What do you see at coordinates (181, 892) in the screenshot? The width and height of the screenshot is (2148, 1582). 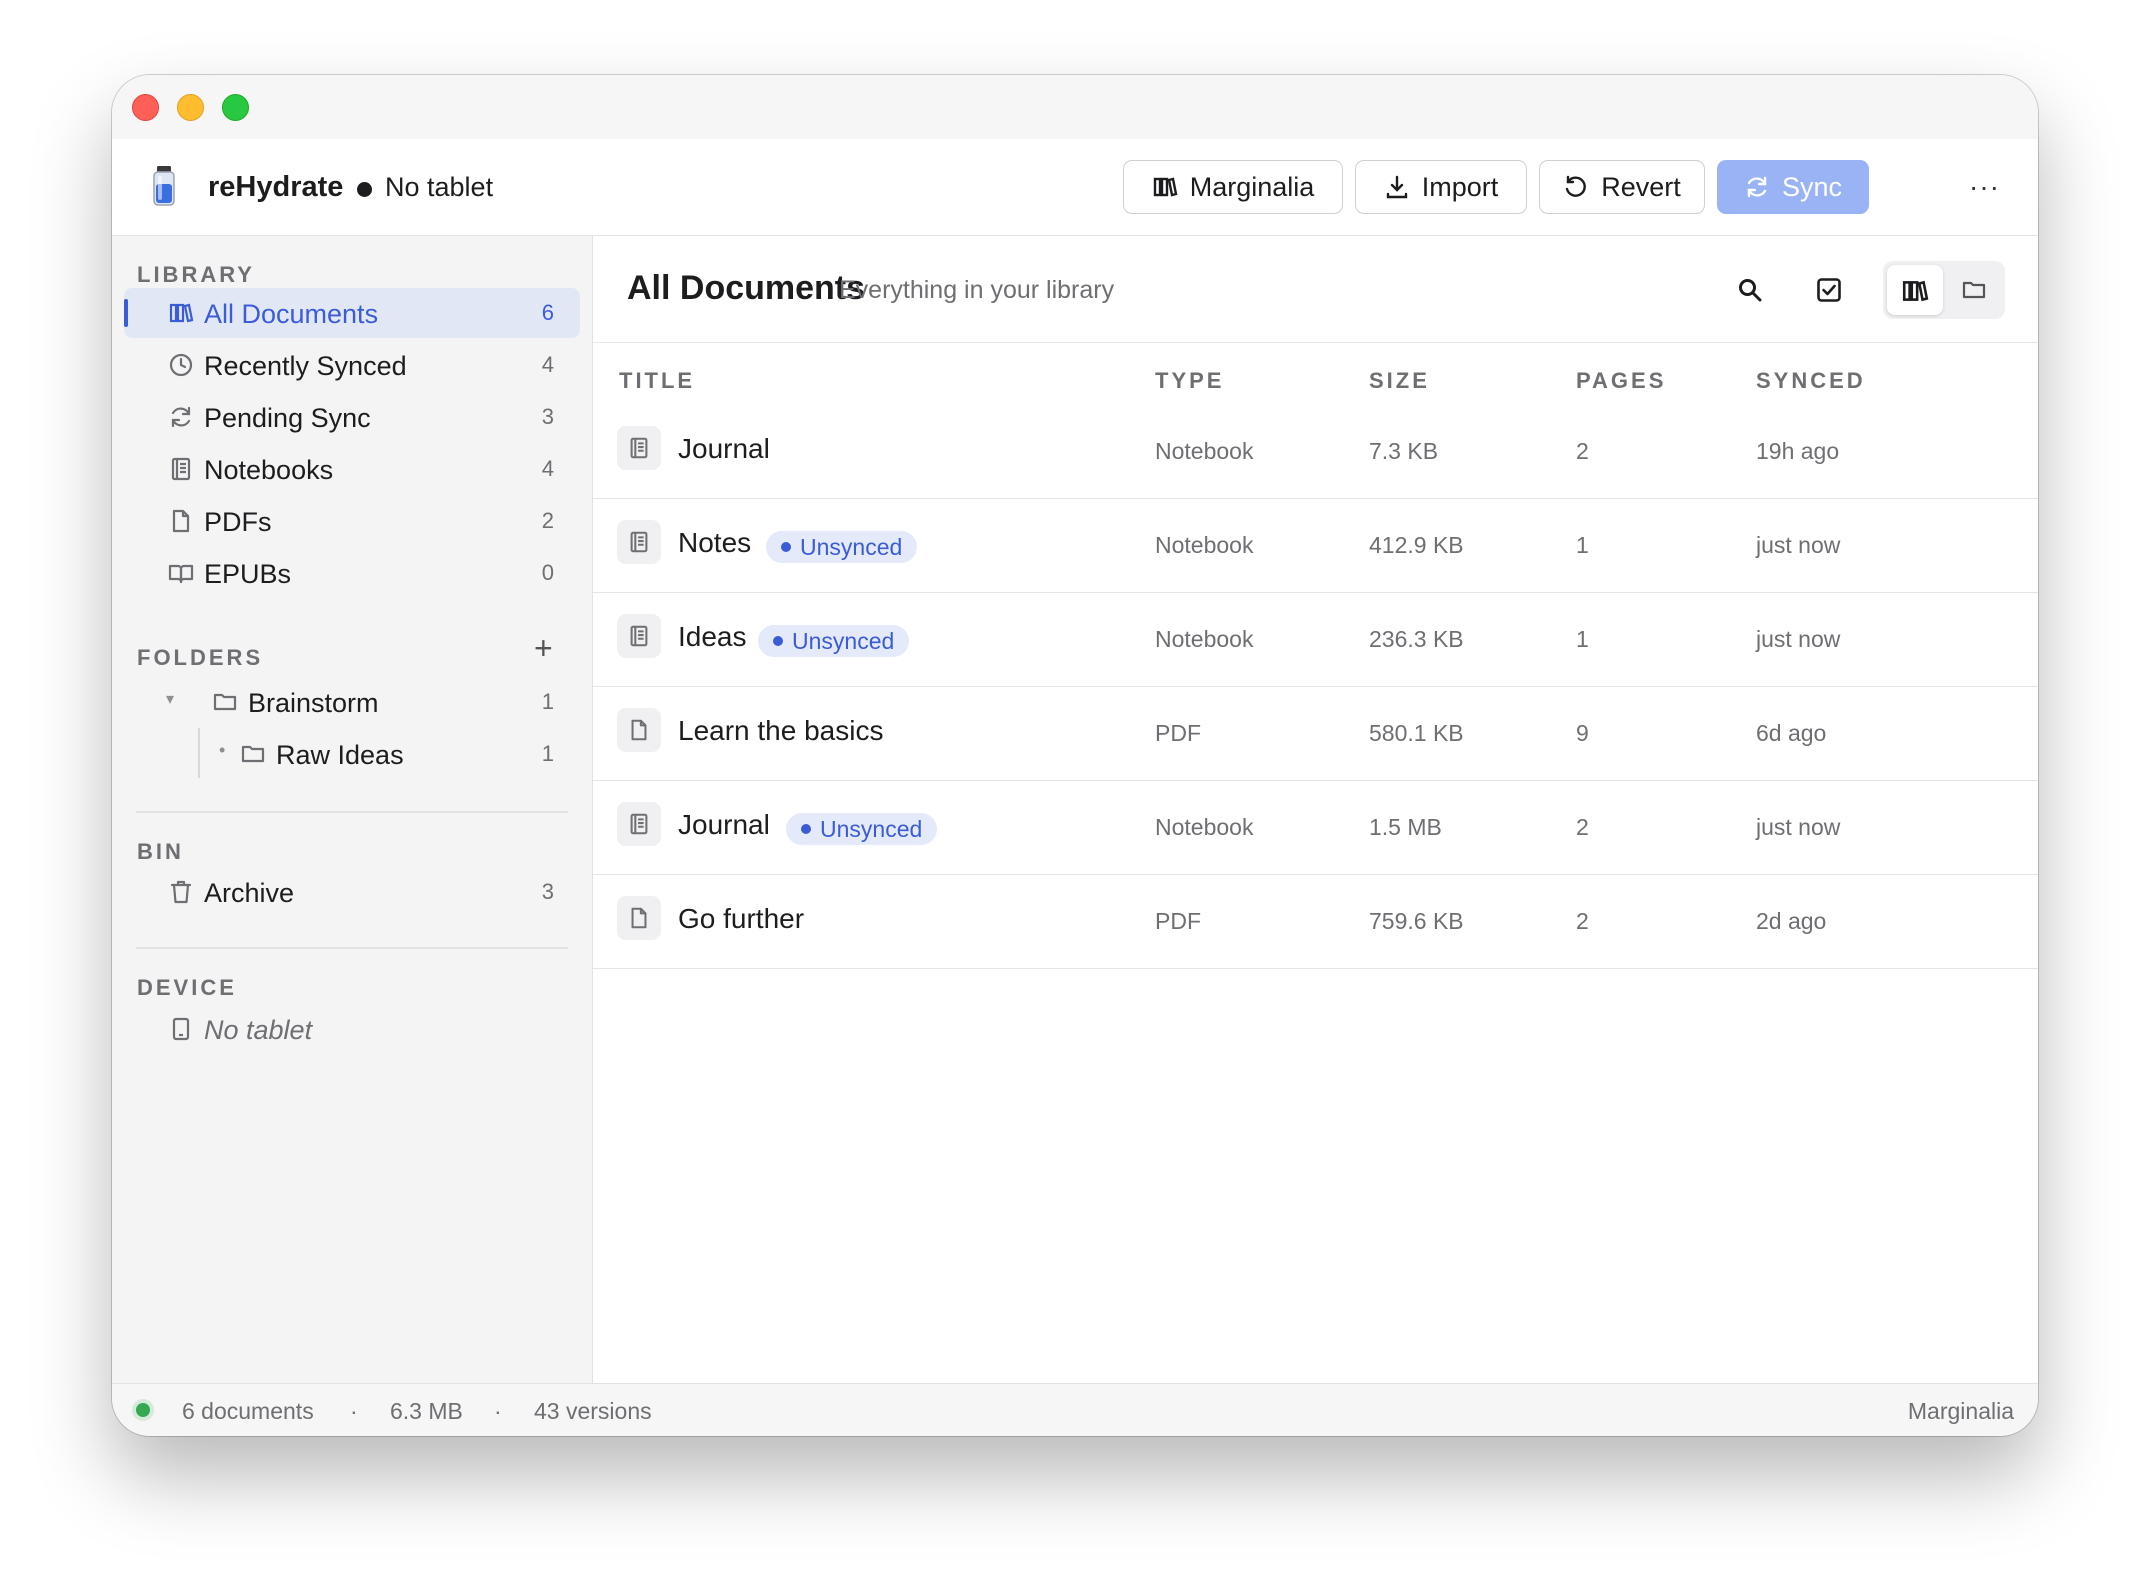 I see `trash-icon` at bounding box center [181, 892].